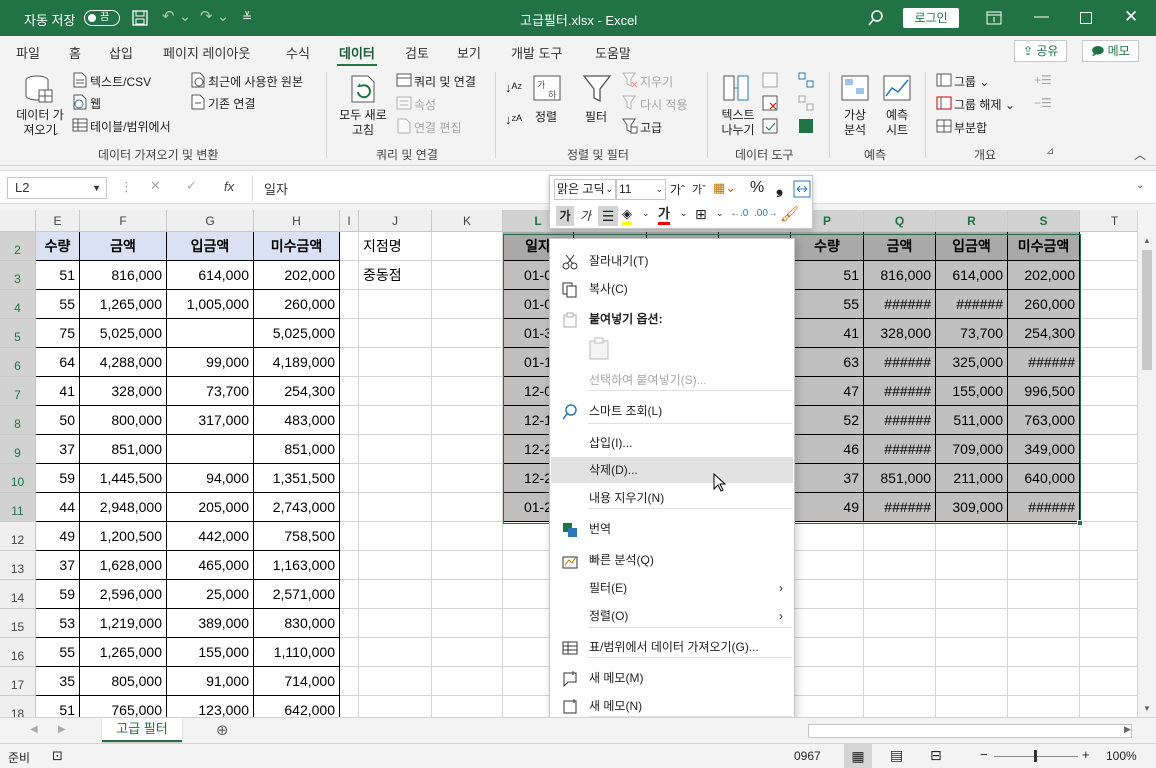 The width and height of the screenshot is (1156, 768). I want to click on table-cell: 155,000, so click(210, 652).